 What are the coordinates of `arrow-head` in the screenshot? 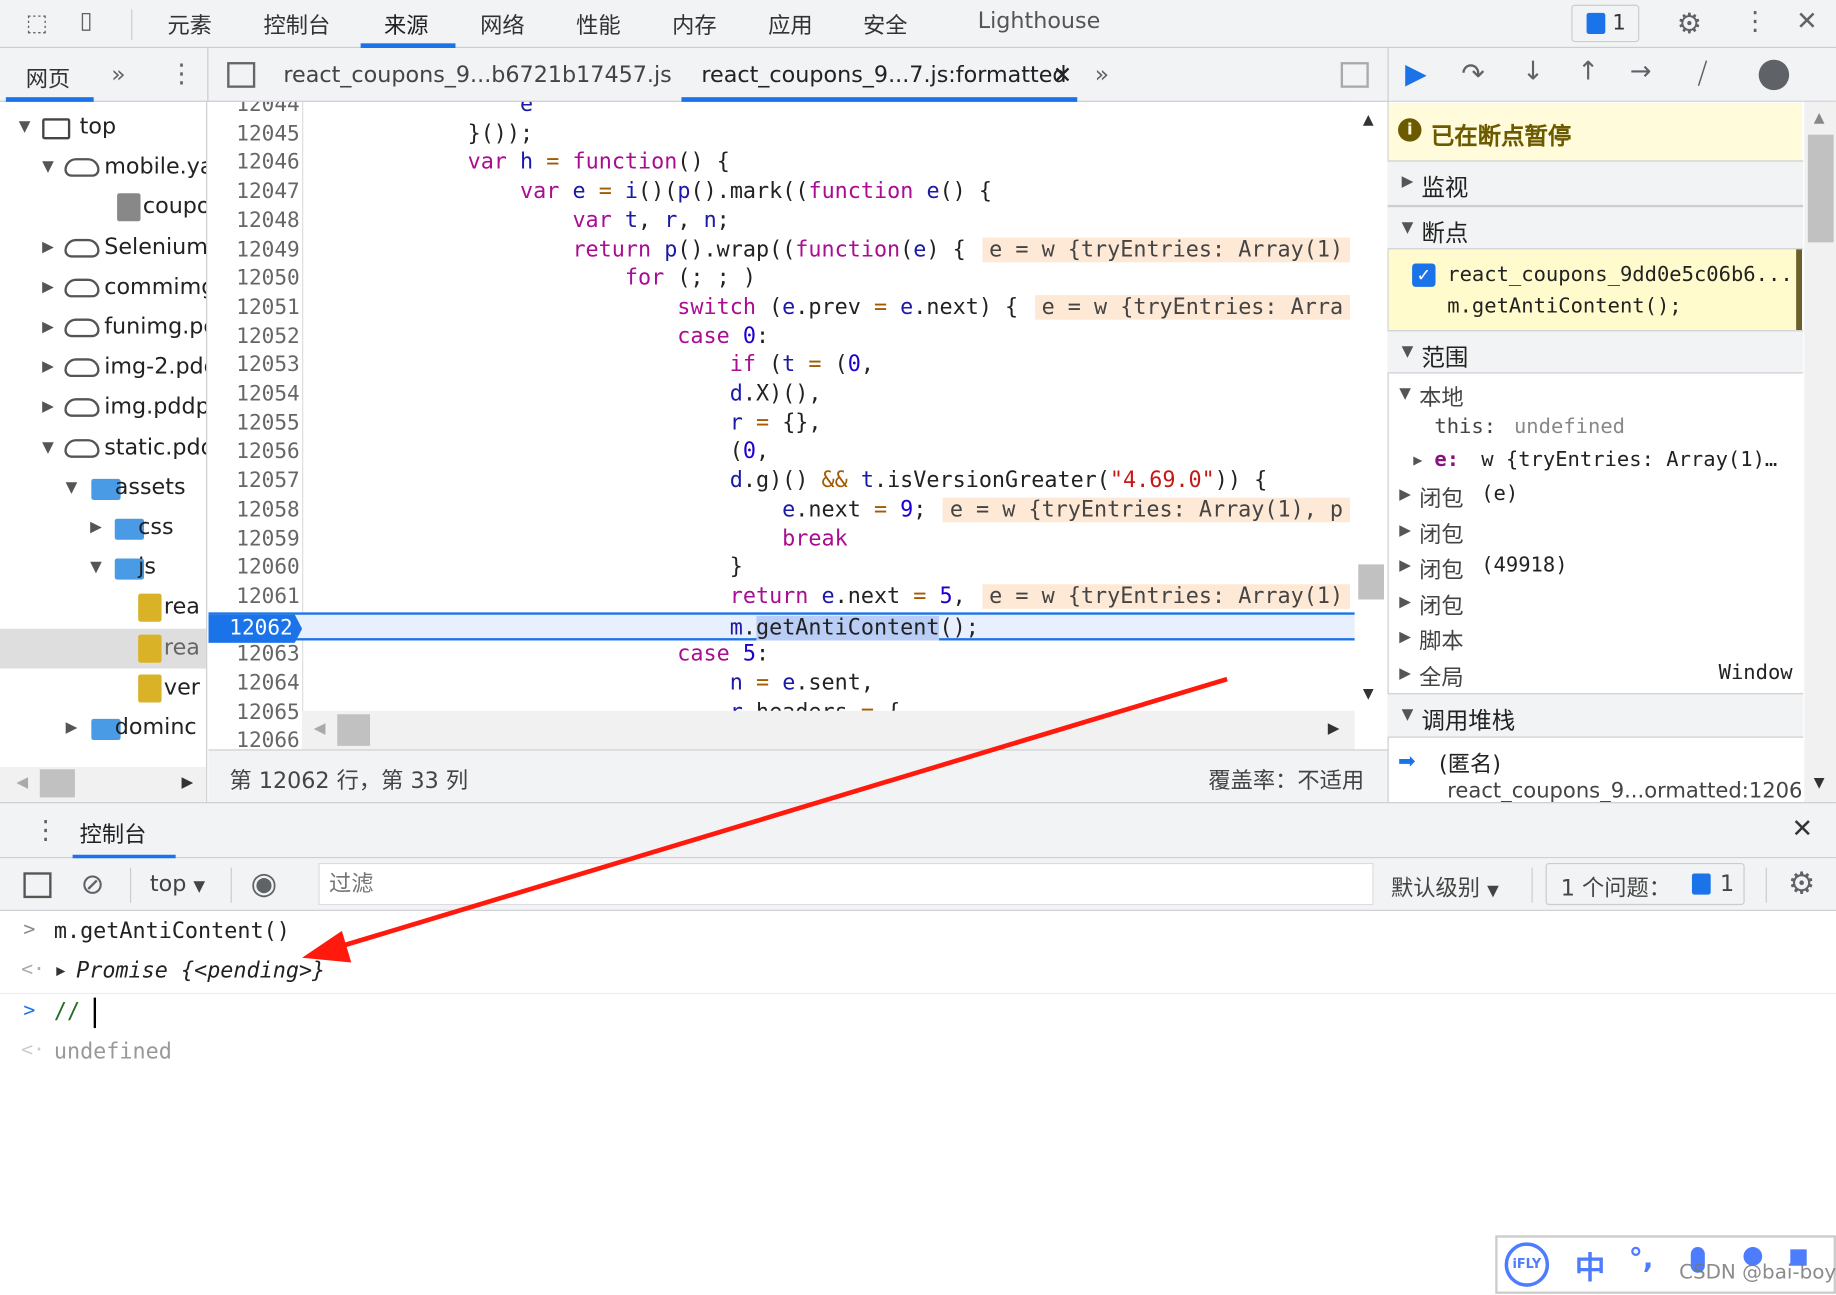 It's located at (327, 946).